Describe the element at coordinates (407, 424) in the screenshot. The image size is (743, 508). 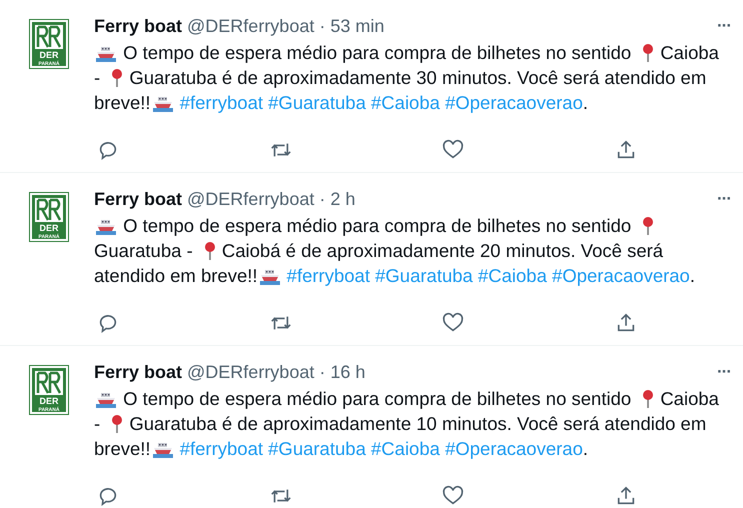
I see `tweet-text: O tempo de espera médio para compra de bilhetes no sentido Caioba - Guaratuba é de aproximadamente 10 minutos. Você será atendido em breve!! #ferryboat #Guaratuba #Caioba #Operacaoverao.` at that location.